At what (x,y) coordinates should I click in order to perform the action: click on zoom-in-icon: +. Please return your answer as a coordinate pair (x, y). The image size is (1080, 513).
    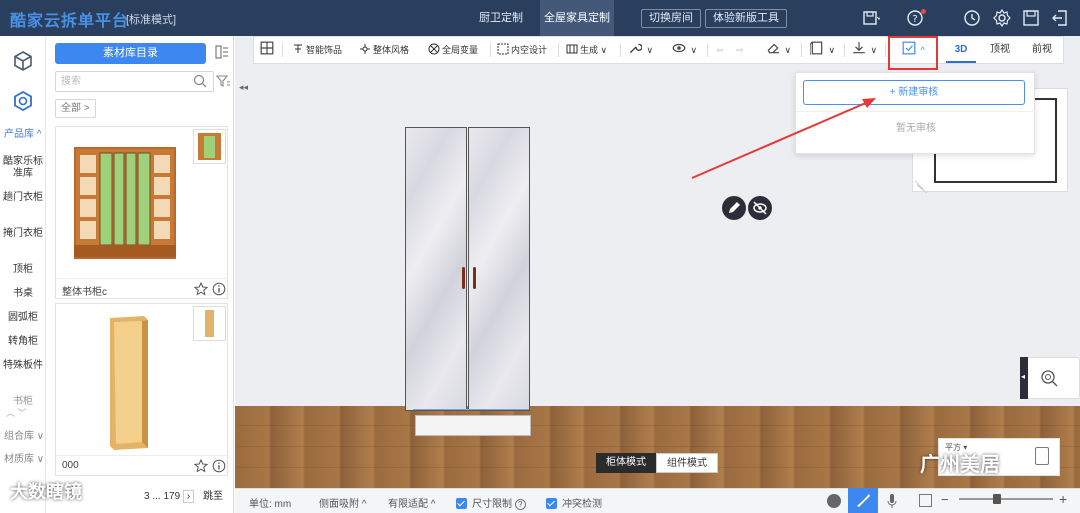
    Looking at the image, I should click on (1063, 499).